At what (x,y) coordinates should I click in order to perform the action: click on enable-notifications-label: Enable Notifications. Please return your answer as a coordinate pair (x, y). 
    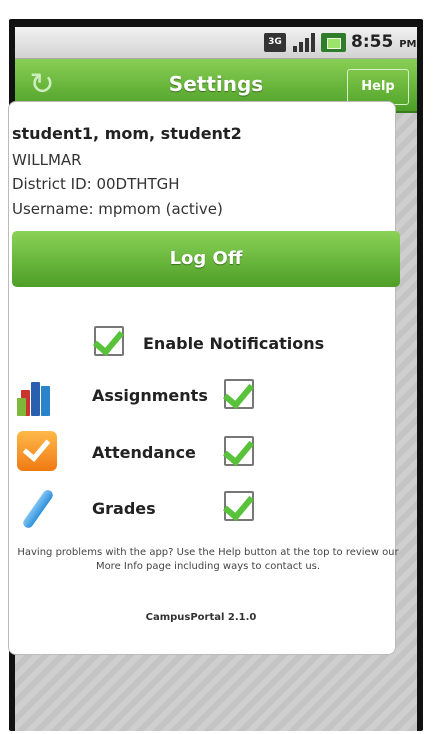
    Looking at the image, I should click on (234, 343).